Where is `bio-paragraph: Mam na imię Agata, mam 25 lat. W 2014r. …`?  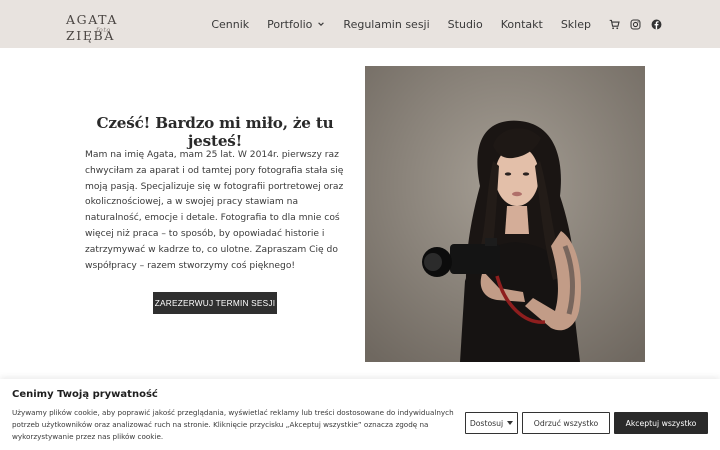
bio-paragraph: Mam na imię Agata, mam 25 lat. W 2014r. … is located at coordinates (214, 210).